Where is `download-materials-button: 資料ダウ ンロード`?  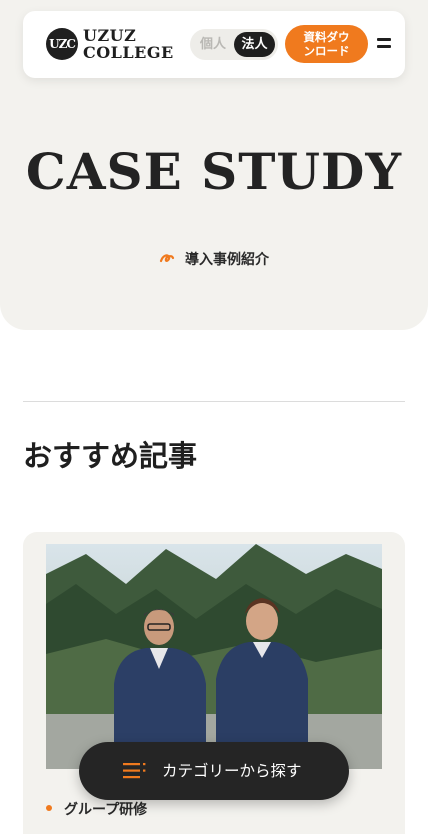
download-materials-button: 資料ダウ ンロード is located at coordinates (326, 44).